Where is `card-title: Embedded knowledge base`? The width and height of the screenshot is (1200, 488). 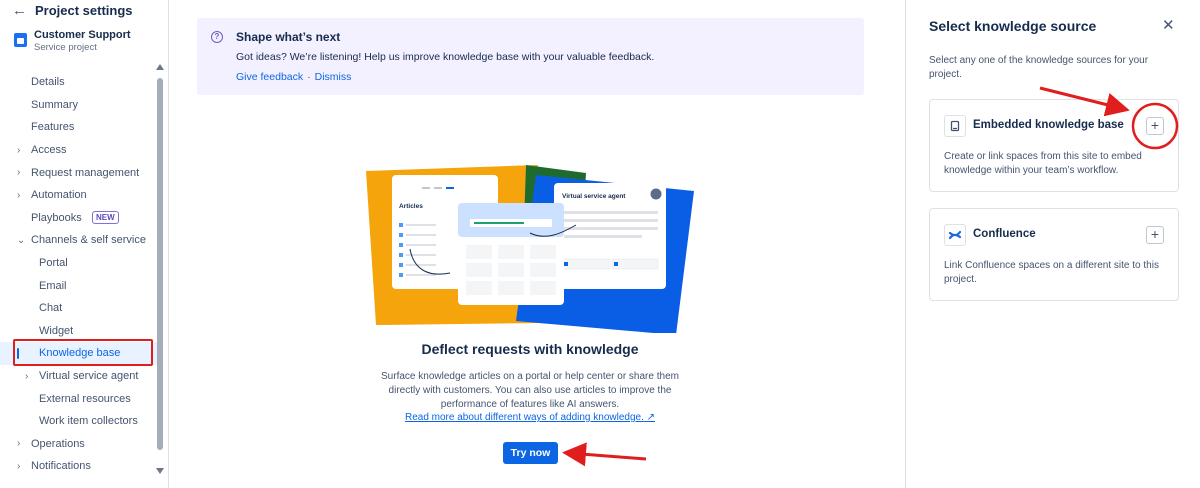
card-title: Embedded knowledge base is located at coordinates (1048, 125).